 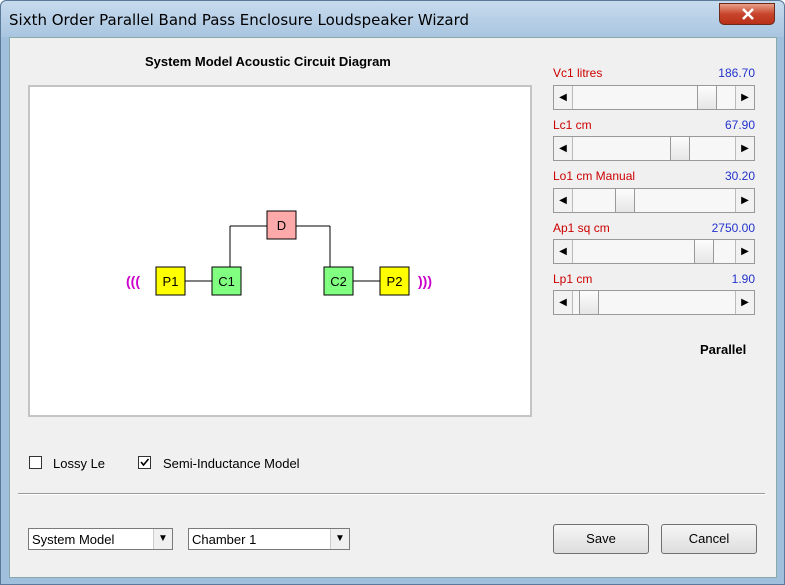 I want to click on left-sound-wave: (((, so click(x=133, y=281).